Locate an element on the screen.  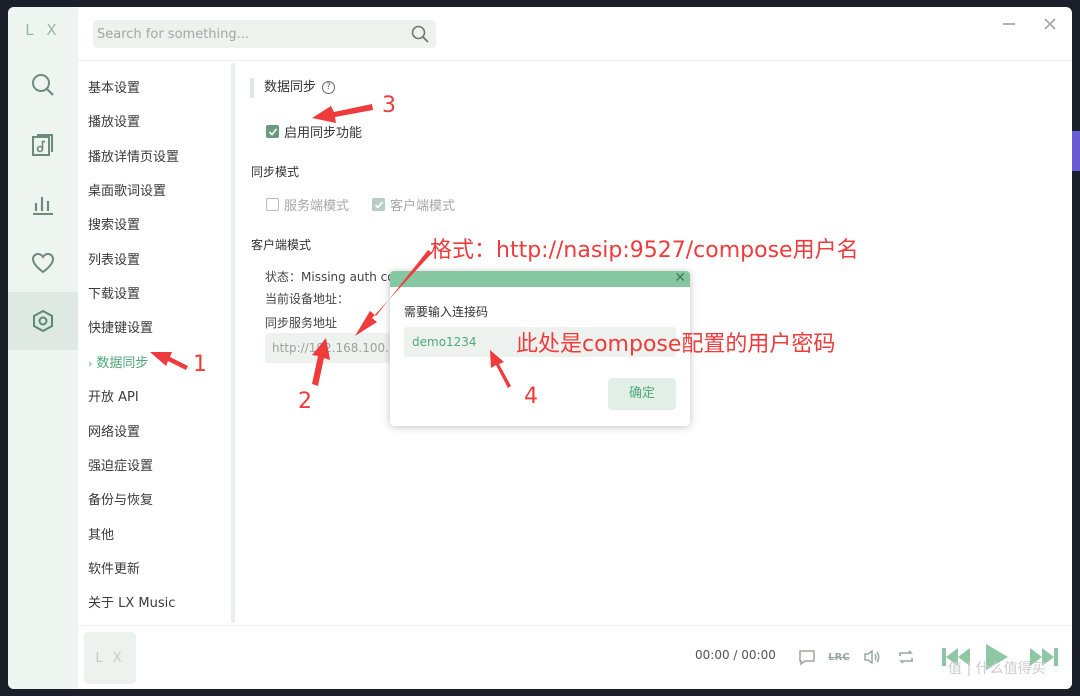
time-total: 00:00 is located at coordinates (758, 655).